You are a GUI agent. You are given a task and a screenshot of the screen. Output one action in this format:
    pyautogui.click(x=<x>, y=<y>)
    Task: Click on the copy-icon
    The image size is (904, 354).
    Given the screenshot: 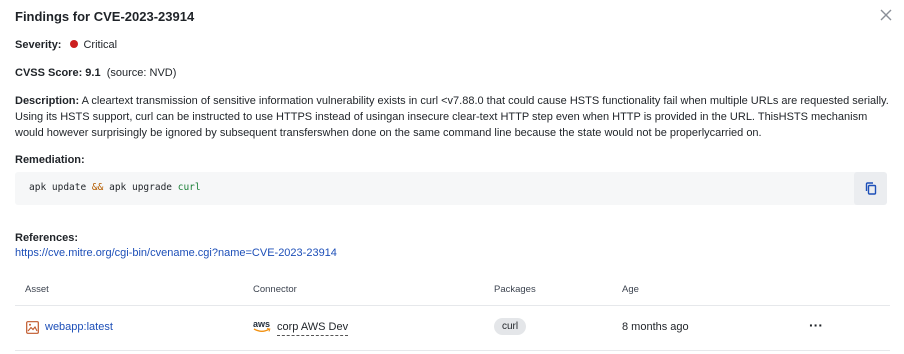 What is the action you would take?
    pyautogui.click(x=871, y=188)
    